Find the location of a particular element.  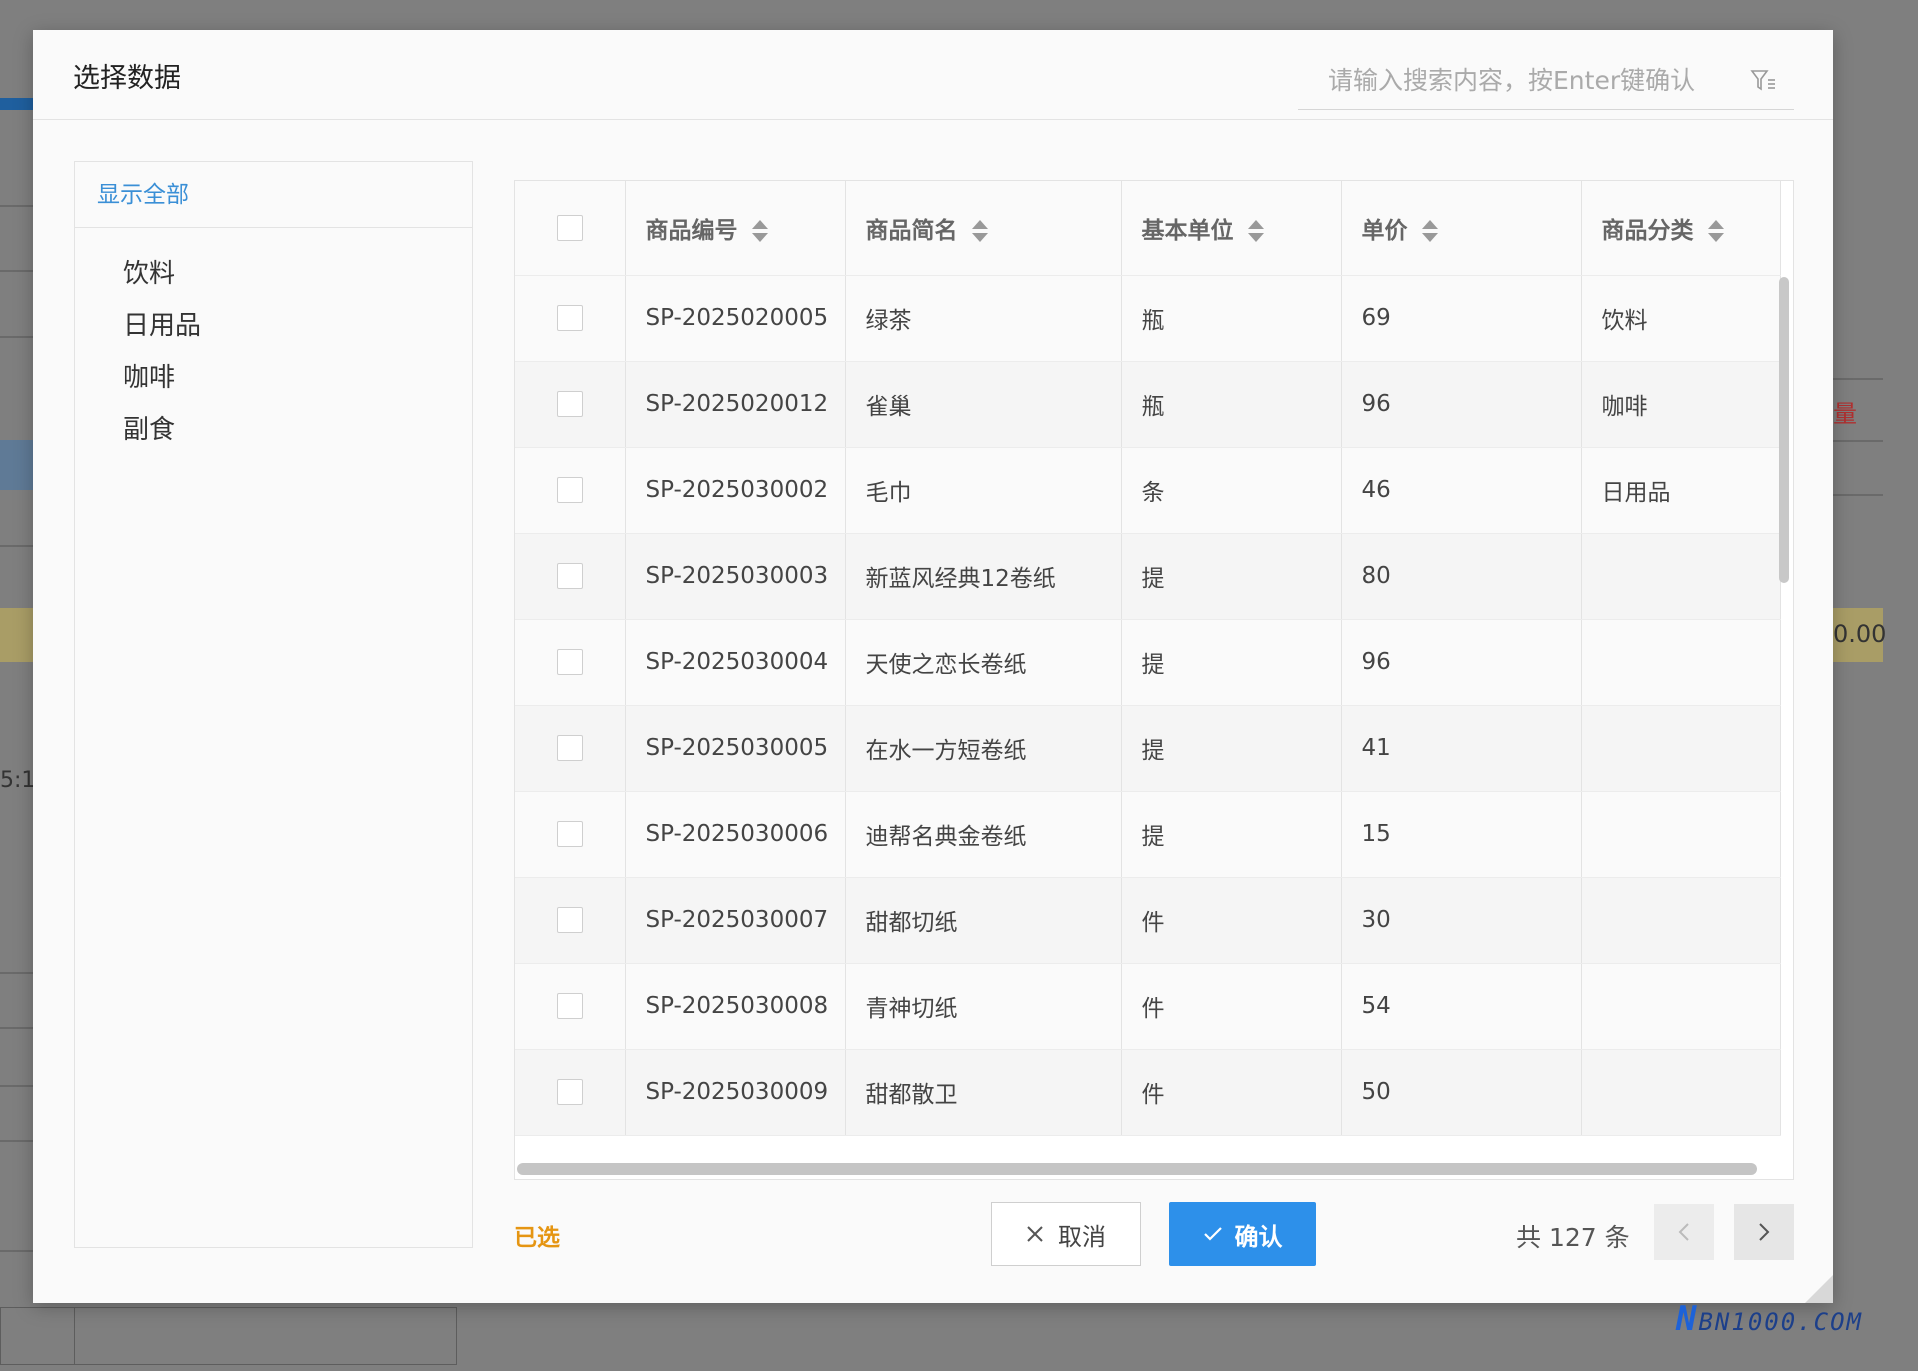

category-list: 饮料 日用品 咖啡 副食 is located at coordinates (273, 342).